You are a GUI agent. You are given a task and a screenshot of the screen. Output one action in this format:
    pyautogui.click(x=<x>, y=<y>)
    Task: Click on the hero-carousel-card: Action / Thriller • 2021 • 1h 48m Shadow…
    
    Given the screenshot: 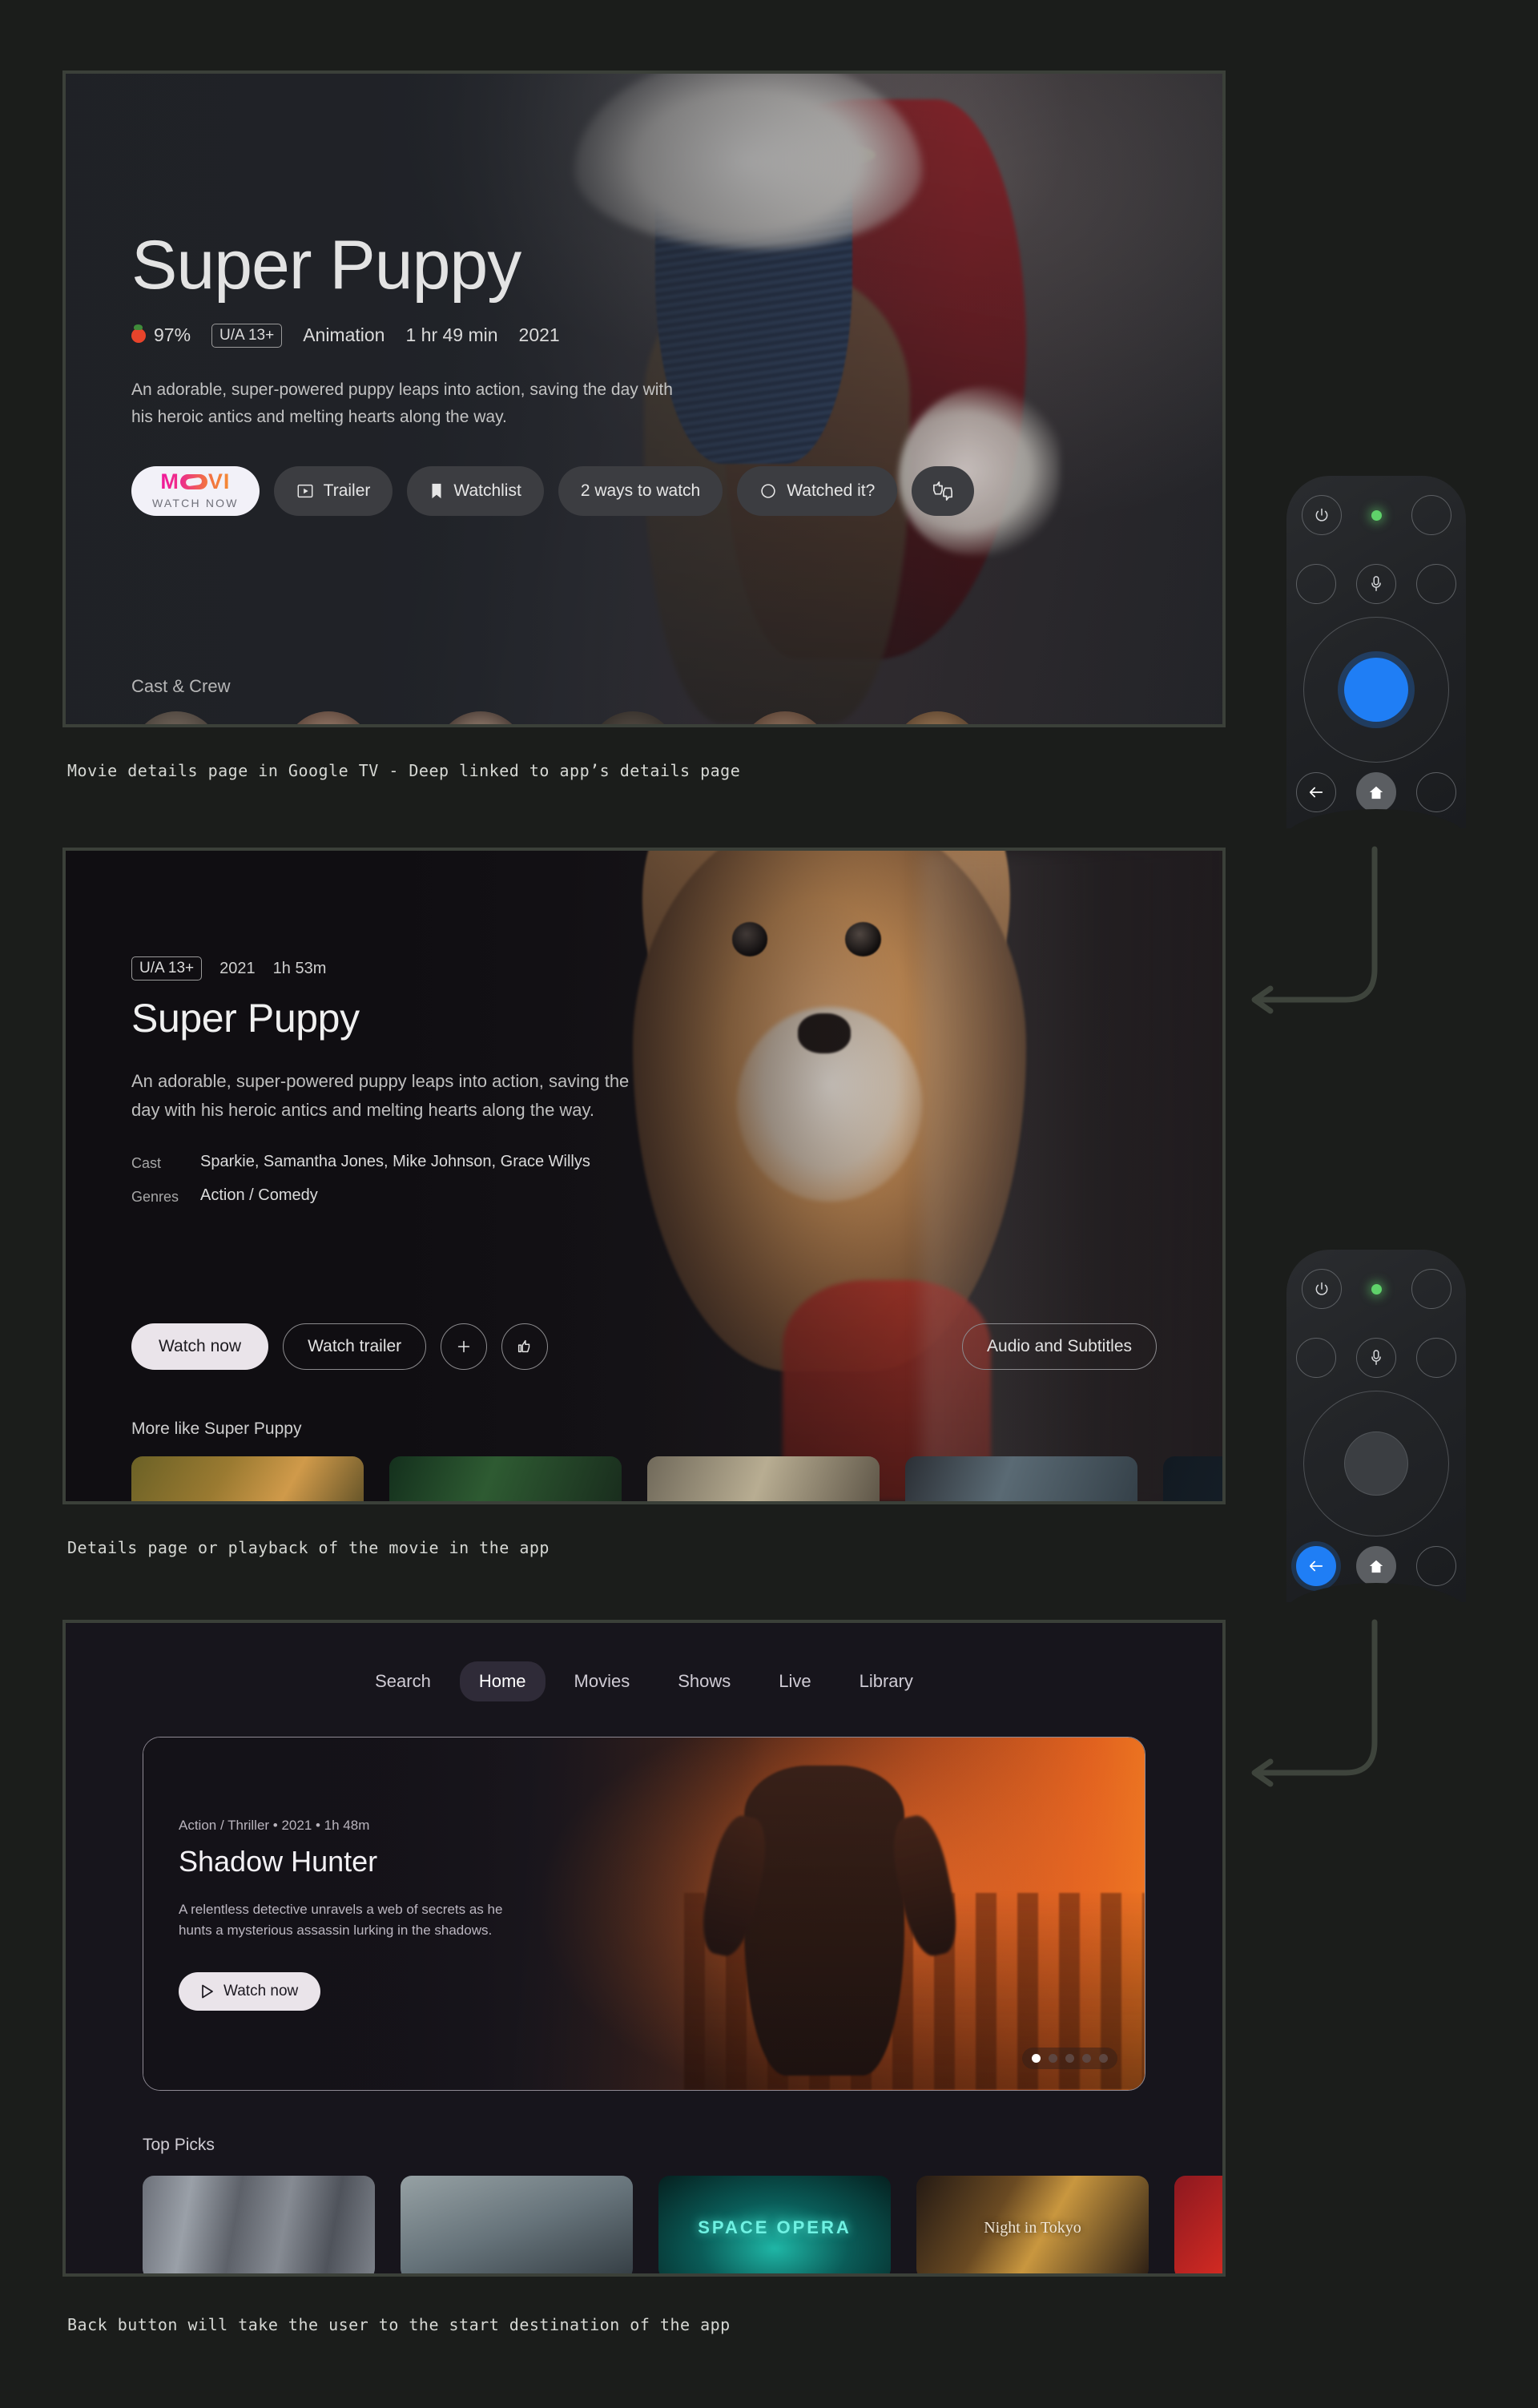 What is the action you would take?
    pyautogui.click(x=644, y=1914)
    